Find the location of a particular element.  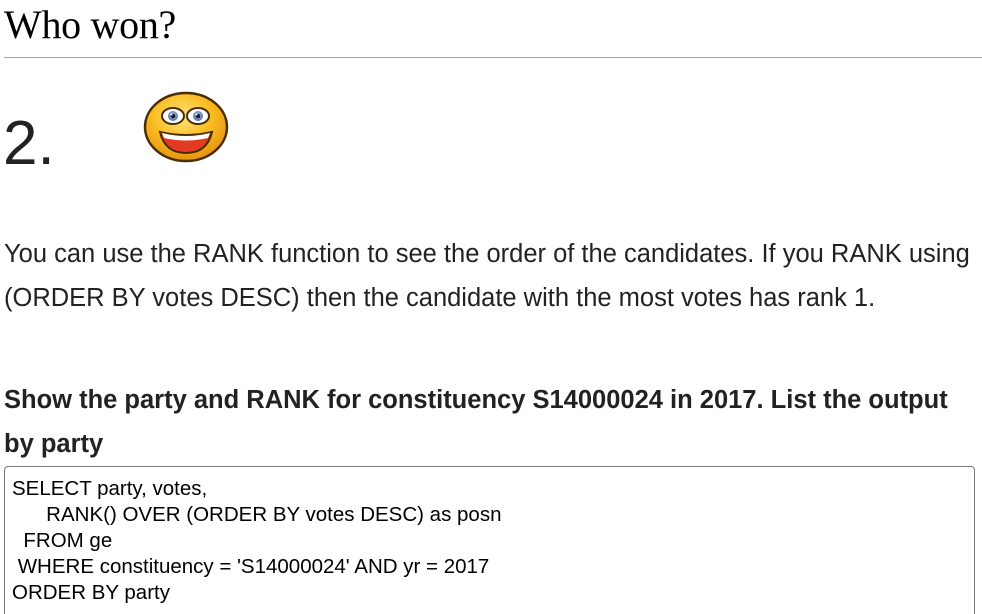

section-title: Who won? is located at coordinates (90, 24).